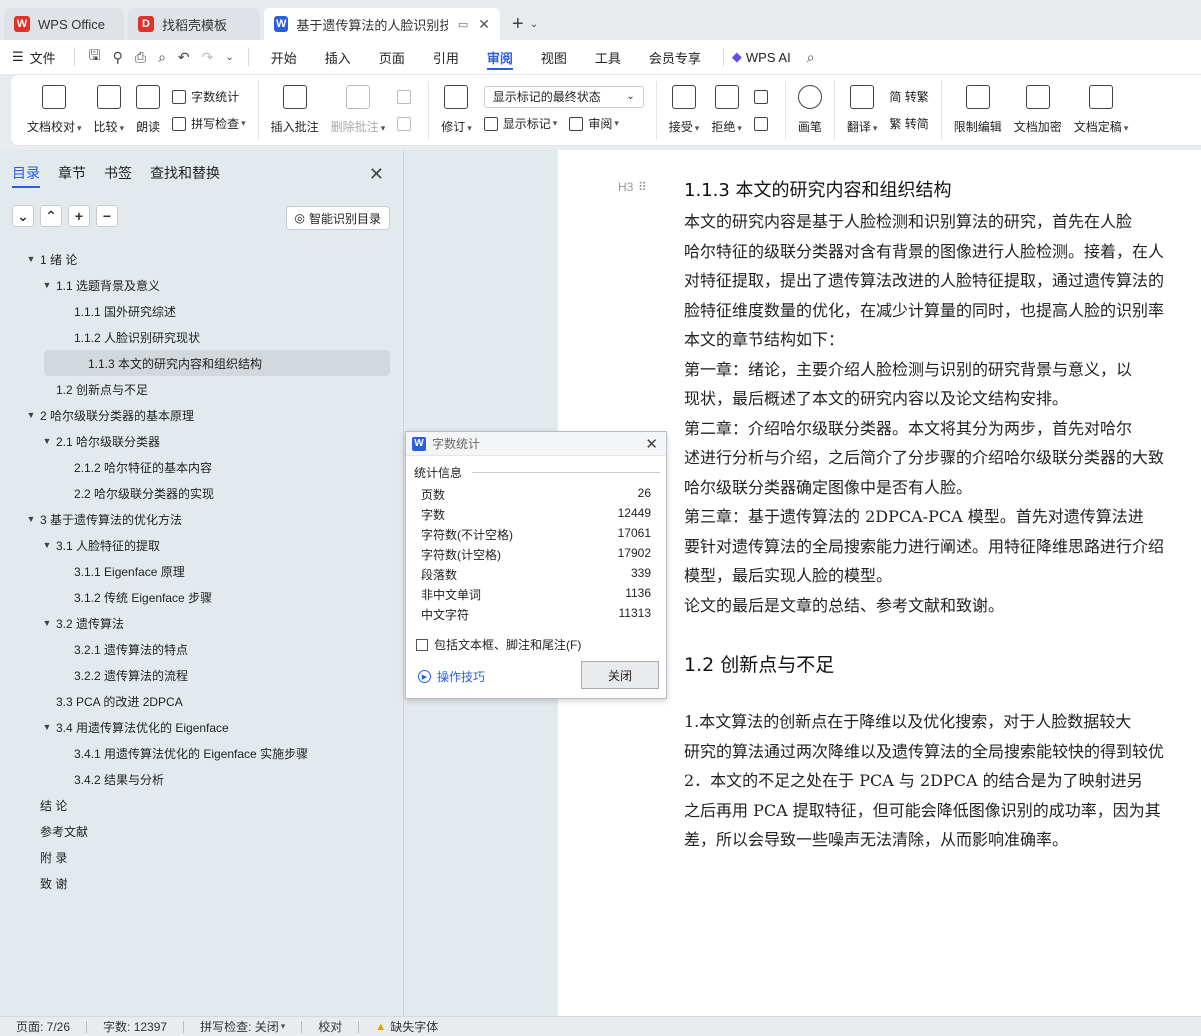 This screenshot has width=1201, height=1036. I want to click on nav-tab-bookmarks: 书签, so click(118, 173).